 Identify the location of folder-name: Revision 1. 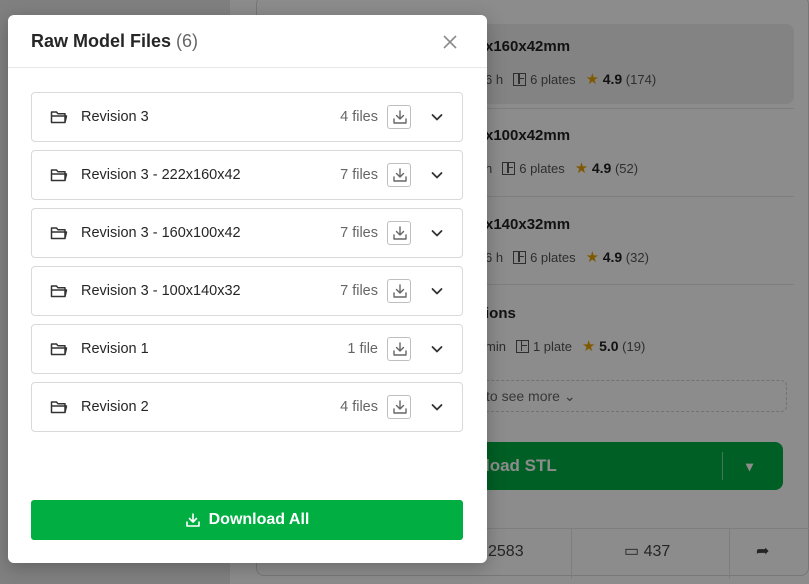
(115, 349).